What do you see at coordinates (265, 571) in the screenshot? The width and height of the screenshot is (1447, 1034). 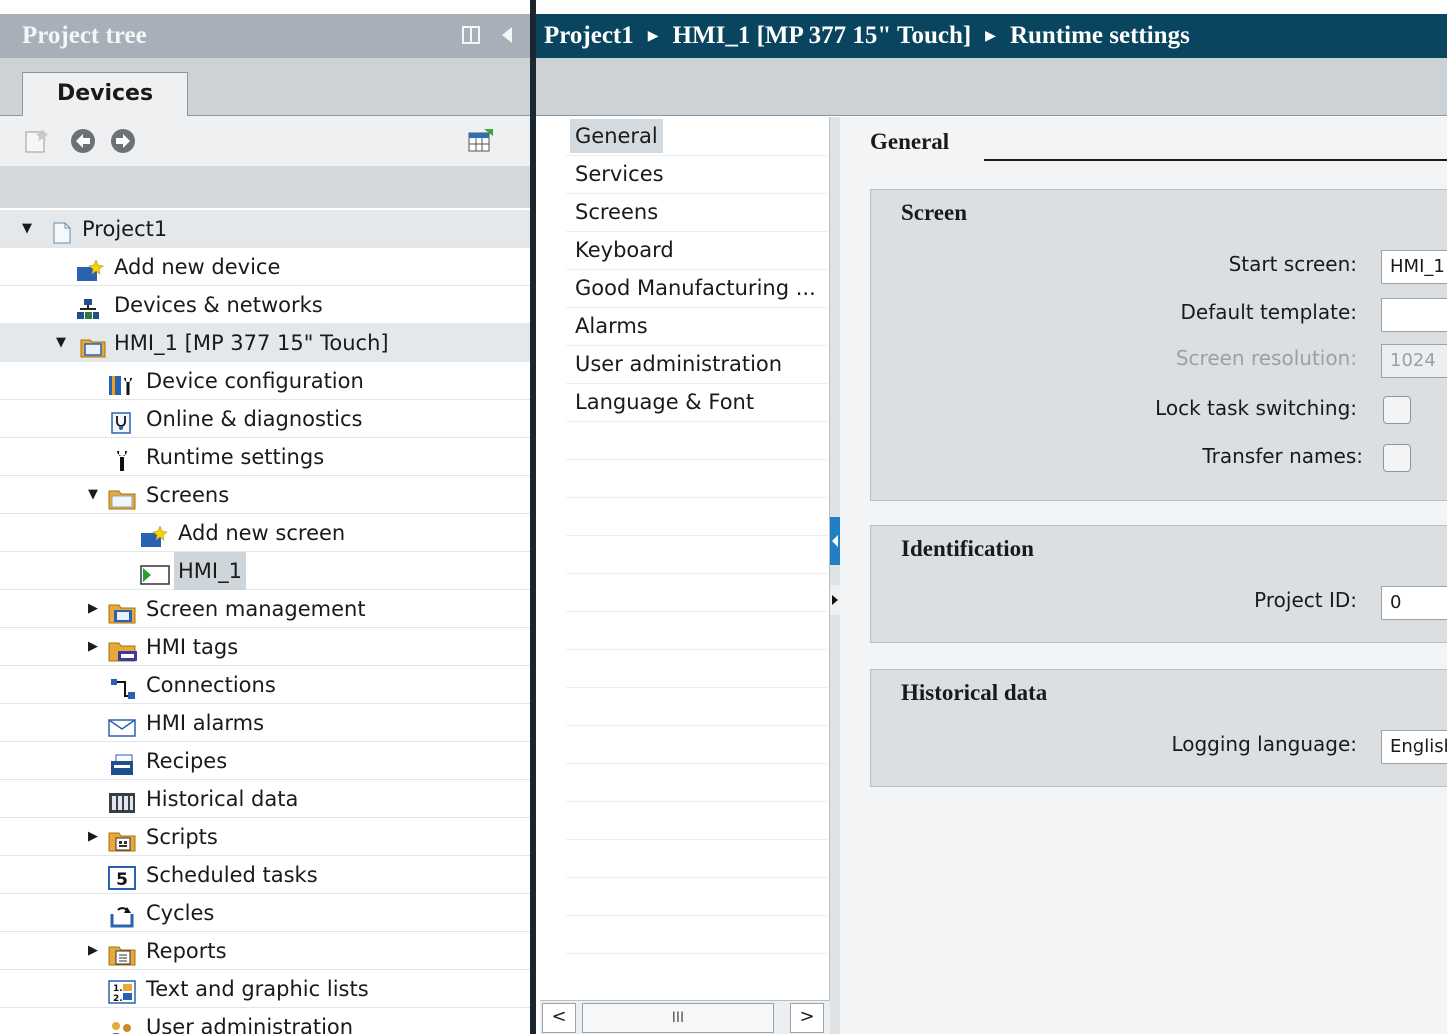 I see `tree-item-hmi-1-screen: HMI_1` at bounding box center [265, 571].